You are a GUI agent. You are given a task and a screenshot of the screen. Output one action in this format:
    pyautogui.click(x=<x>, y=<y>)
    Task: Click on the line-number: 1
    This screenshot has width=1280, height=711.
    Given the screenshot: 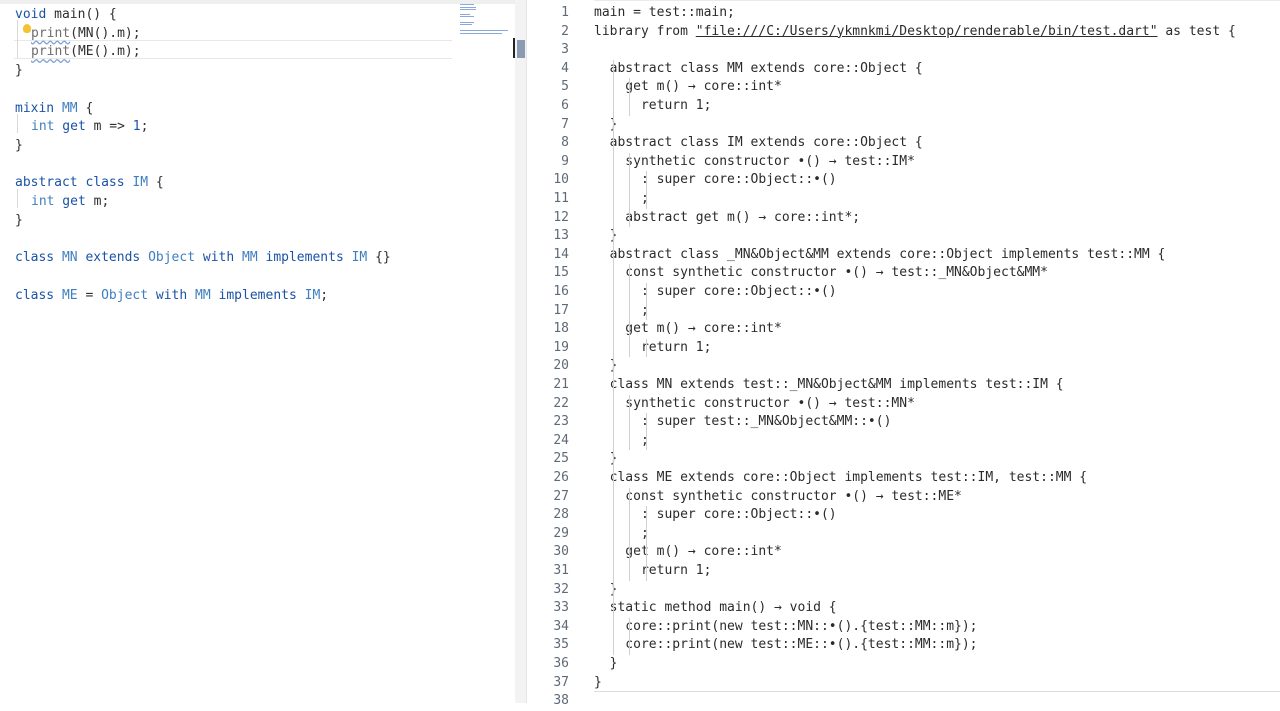 What is the action you would take?
    pyautogui.click(x=565, y=12)
    